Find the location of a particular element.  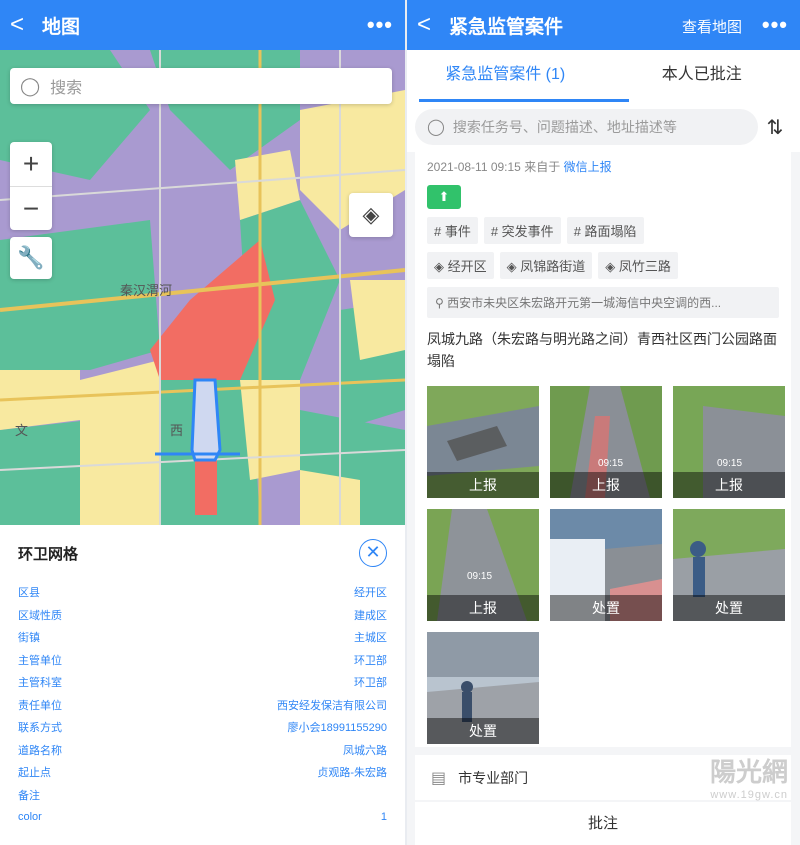

view-map-link: 查看地图 is located at coordinates (712, 26).